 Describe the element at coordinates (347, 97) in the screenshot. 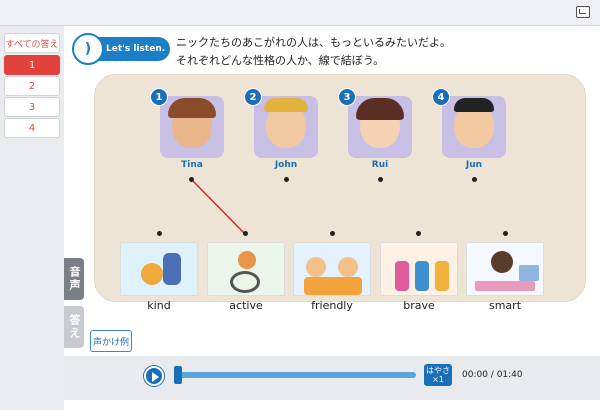

I see `person-number-badge: 3` at that location.